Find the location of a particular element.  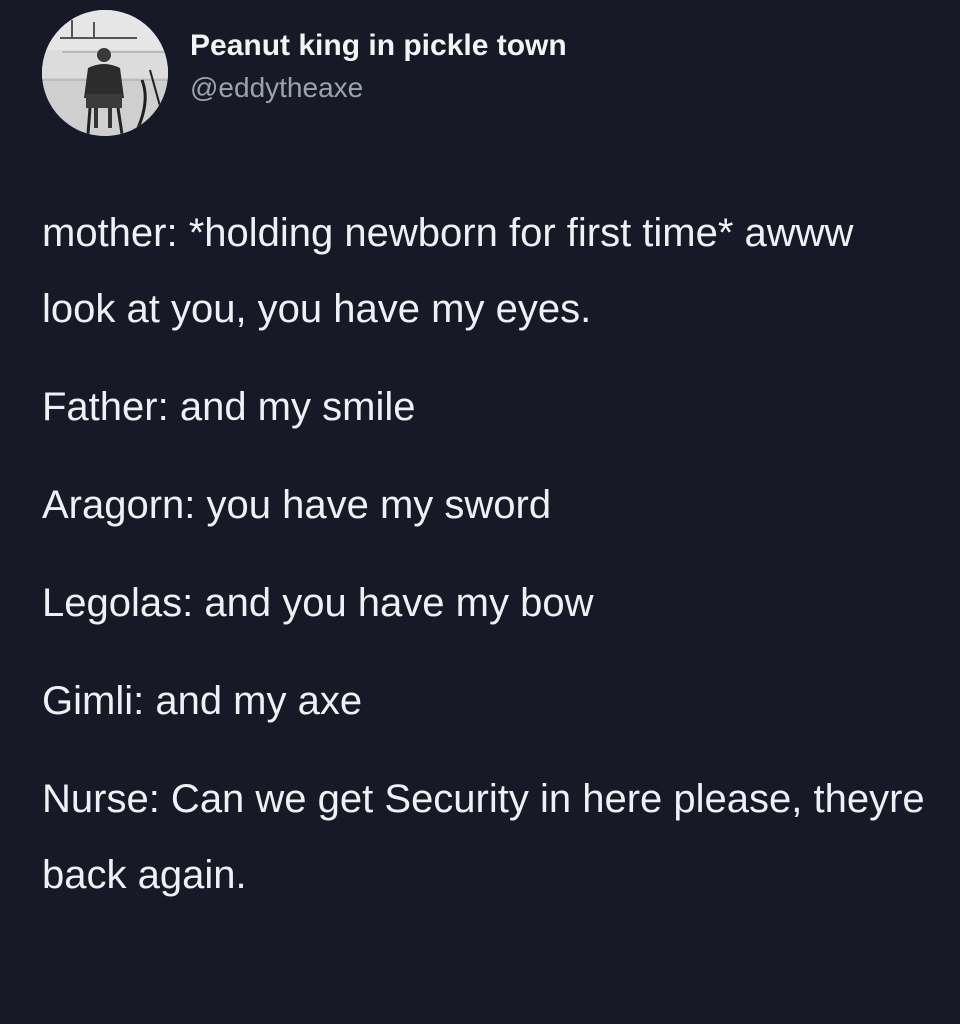

tweet-line: Father: and my smile is located at coordinates (229, 407).